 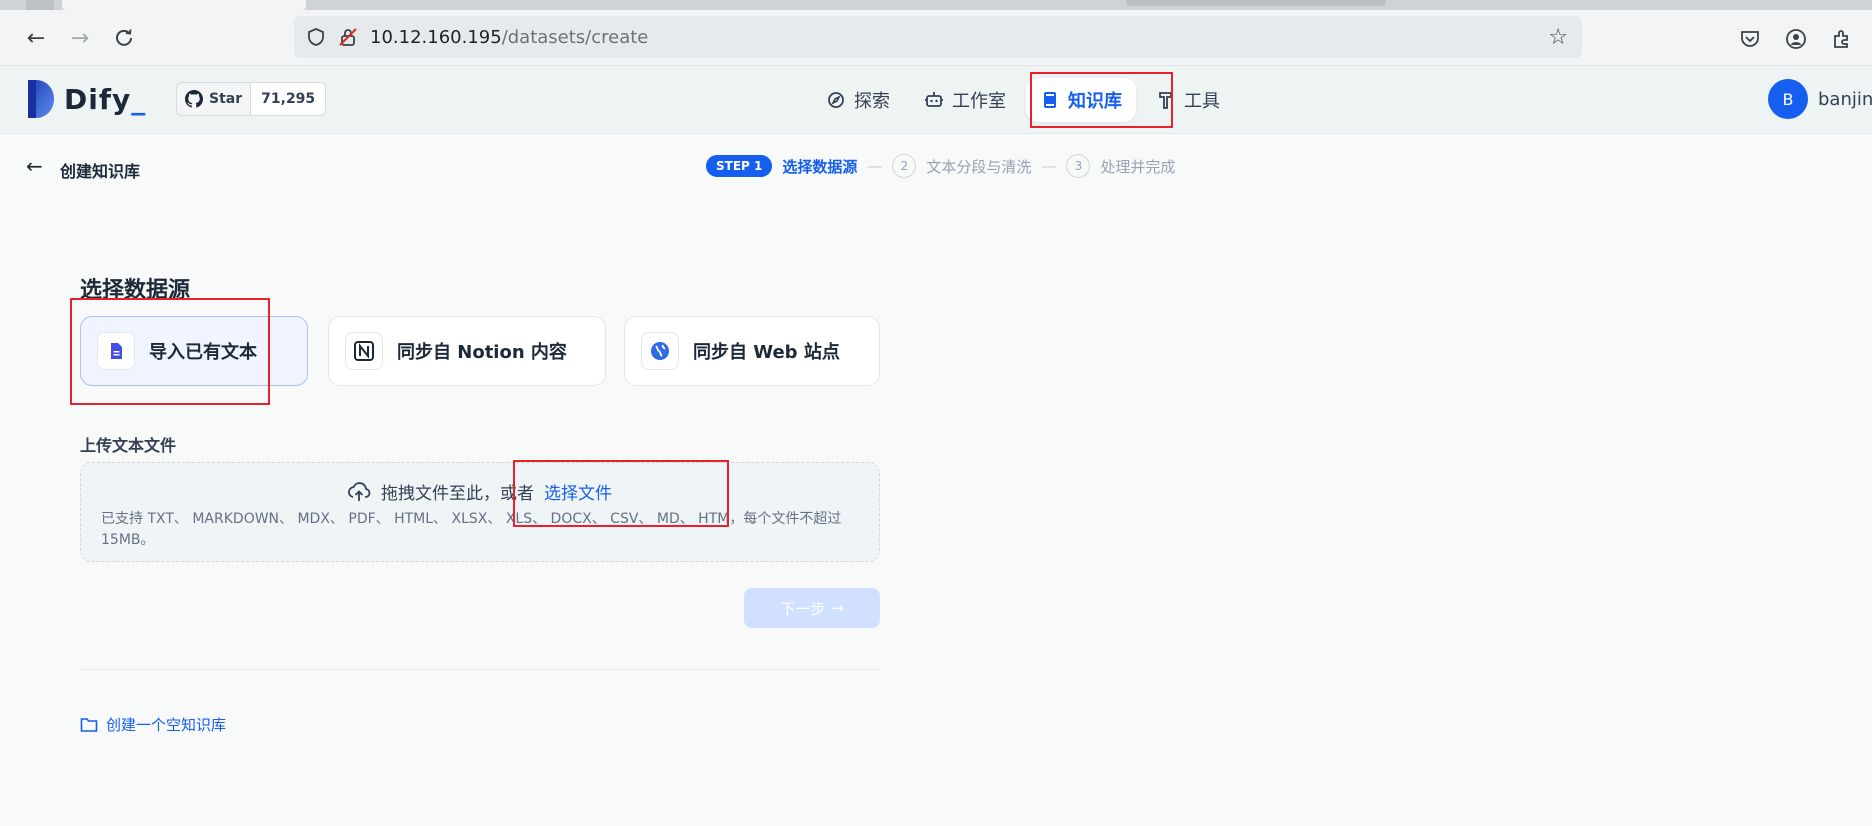 I want to click on user-menu: B banjin, so click(x=1820, y=99).